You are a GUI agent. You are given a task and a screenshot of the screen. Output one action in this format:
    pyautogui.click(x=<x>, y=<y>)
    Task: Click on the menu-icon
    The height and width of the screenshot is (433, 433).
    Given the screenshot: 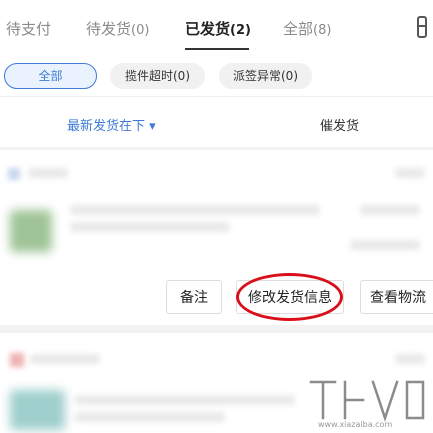 What is the action you would take?
    pyautogui.click(x=422, y=27)
    